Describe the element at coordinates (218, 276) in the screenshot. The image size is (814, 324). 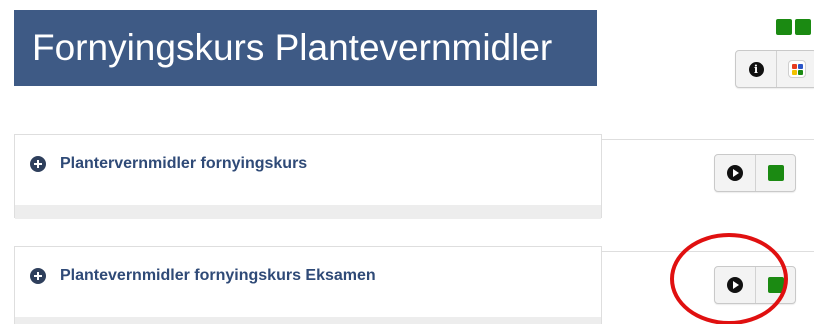
I see `course-title: Plantevernmidler fornyingskurs Eksamen` at that location.